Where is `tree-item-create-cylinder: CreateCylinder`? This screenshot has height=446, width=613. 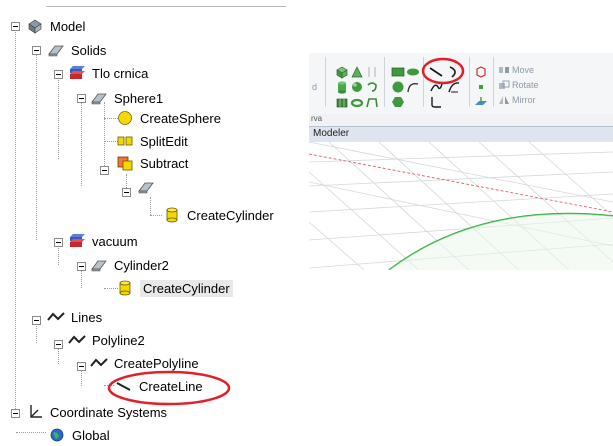
tree-item-create-cylinder: CreateCylinder is located at coordinates (218, 215).